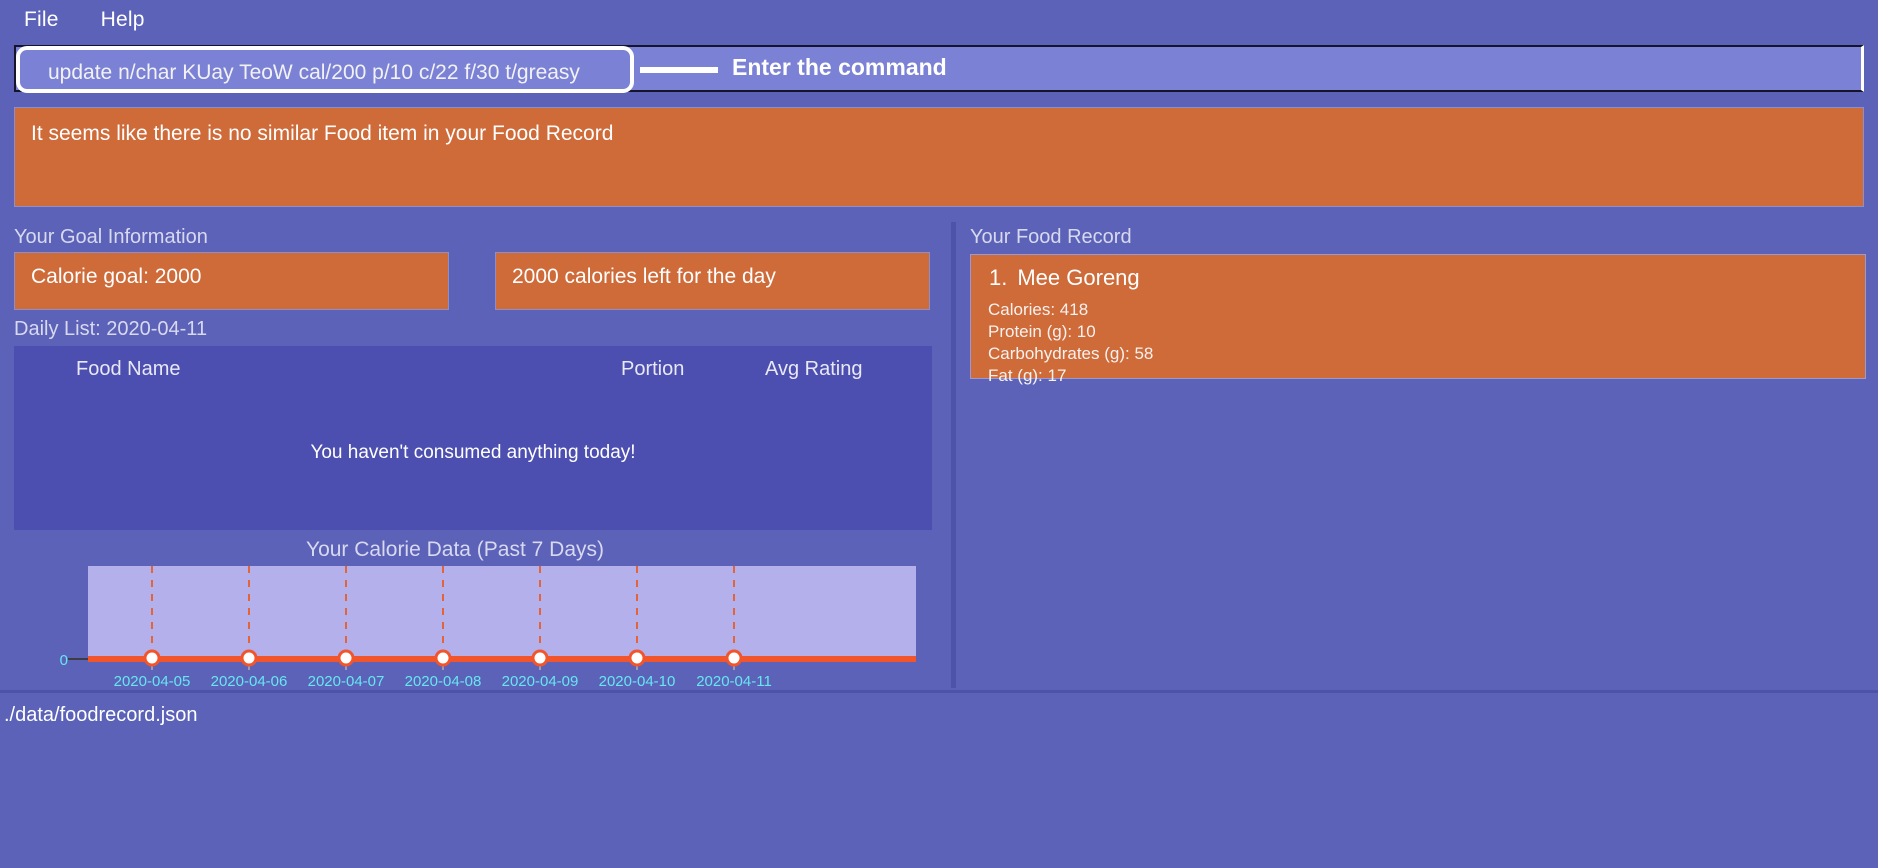 This screenshot has width=1878, height=868. Describe the element at coordinates (1042, 331) in the screenshot. I see `food-record-protein: Protein (g): 10` at that location.